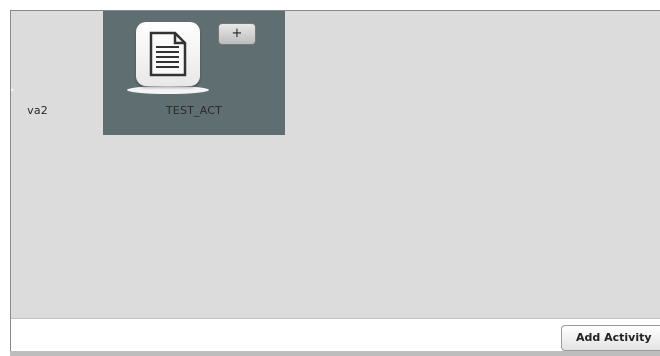  I want to click on activity-tile: va2, so click(50, 73).